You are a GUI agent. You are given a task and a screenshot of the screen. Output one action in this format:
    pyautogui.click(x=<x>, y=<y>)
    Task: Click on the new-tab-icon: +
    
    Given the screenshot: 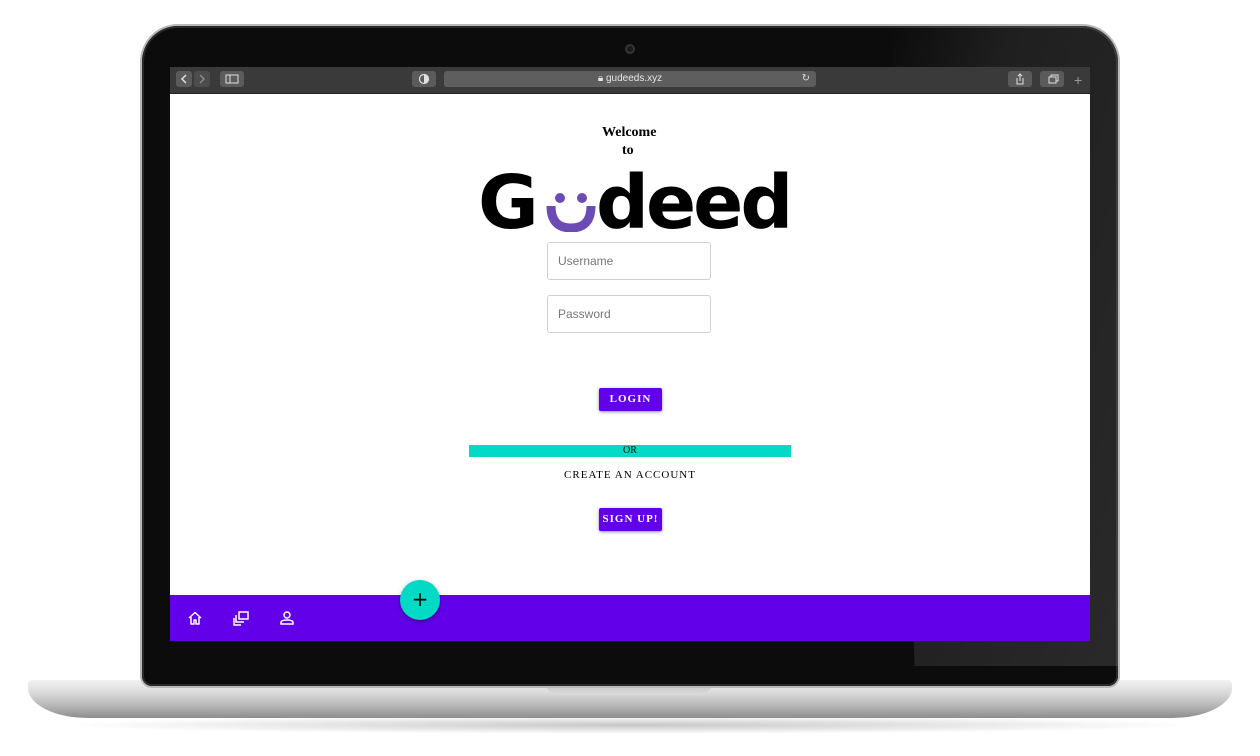 What is the action you would take?
    pyautogui.click(x=1078, y=80)
    